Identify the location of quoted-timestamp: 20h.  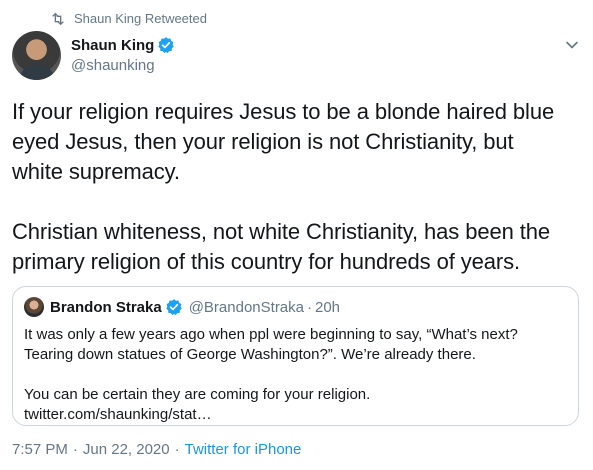
(328, 307).